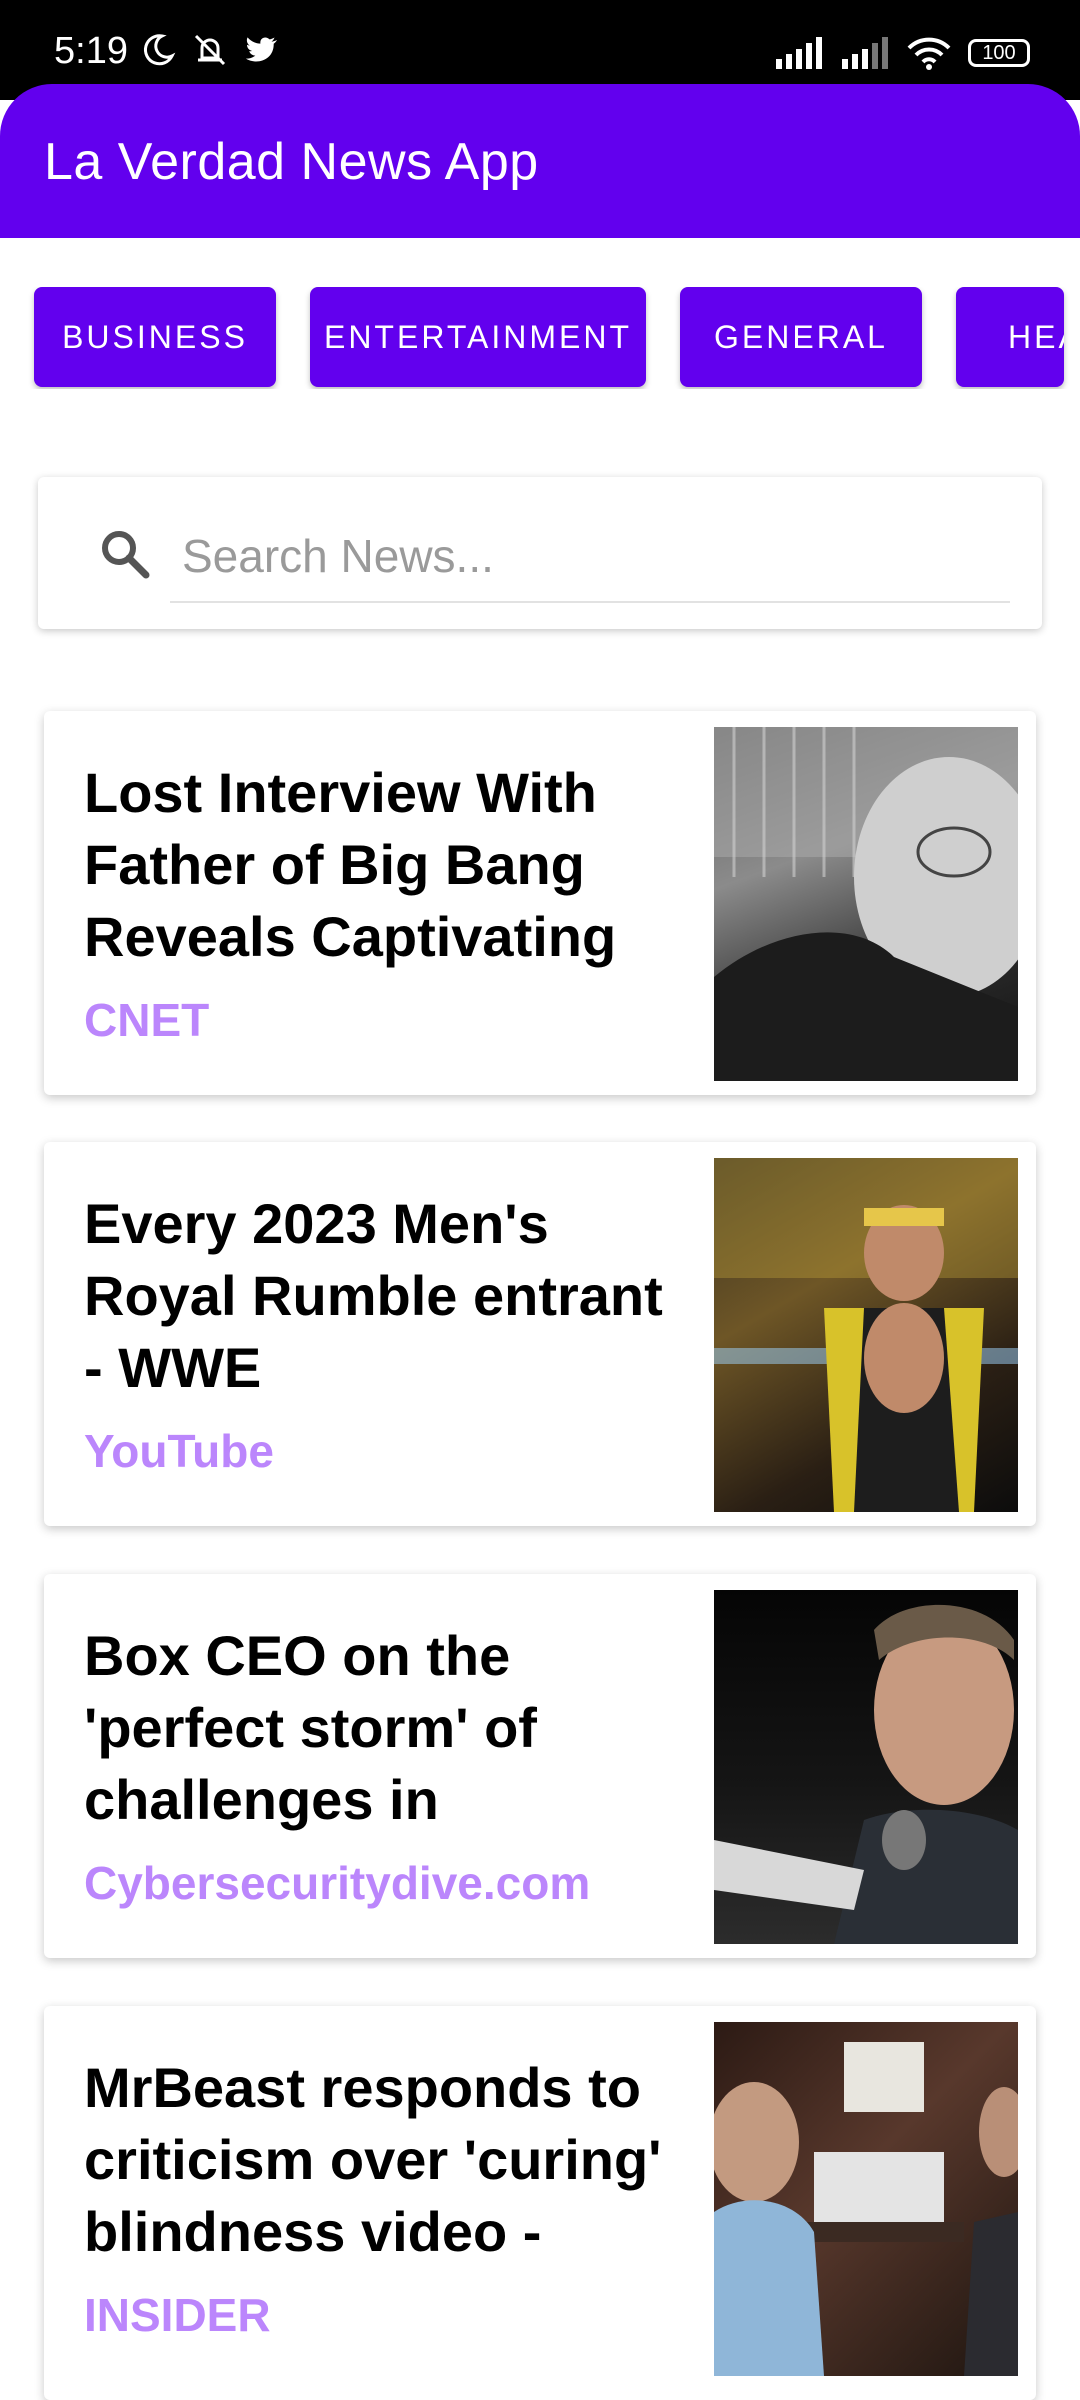 This screenshot has height=2400, width=1080. What do you see at coordinates (929, 53) in the screenshot?
I see `wifi-icon` at bounding box center [929, 53].